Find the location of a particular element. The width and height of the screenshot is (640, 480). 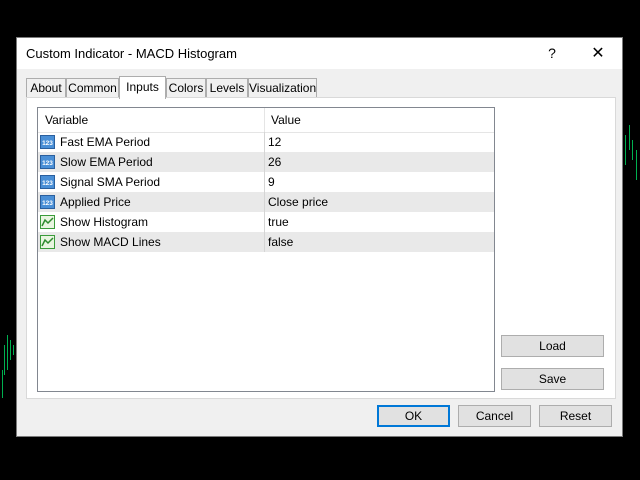

tab-common: Common is located at coordinates (92, 87).